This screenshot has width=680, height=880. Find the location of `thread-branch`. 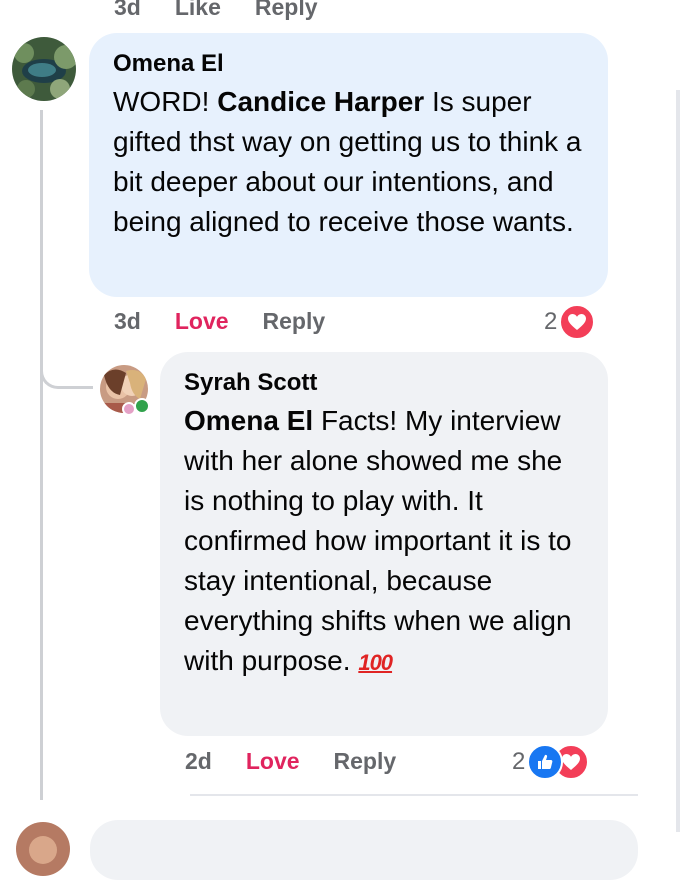

thread-branch is located at coordinates (66, 364).